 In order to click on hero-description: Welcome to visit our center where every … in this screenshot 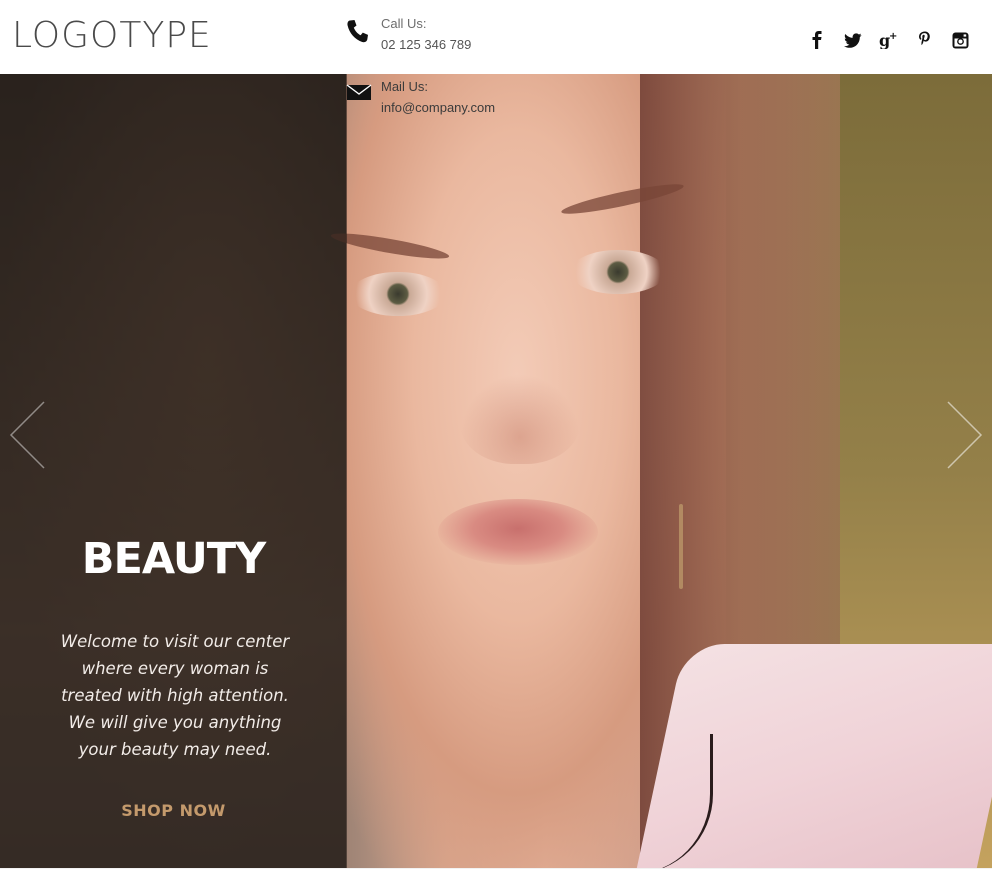, I will do `click(175, 695)`.